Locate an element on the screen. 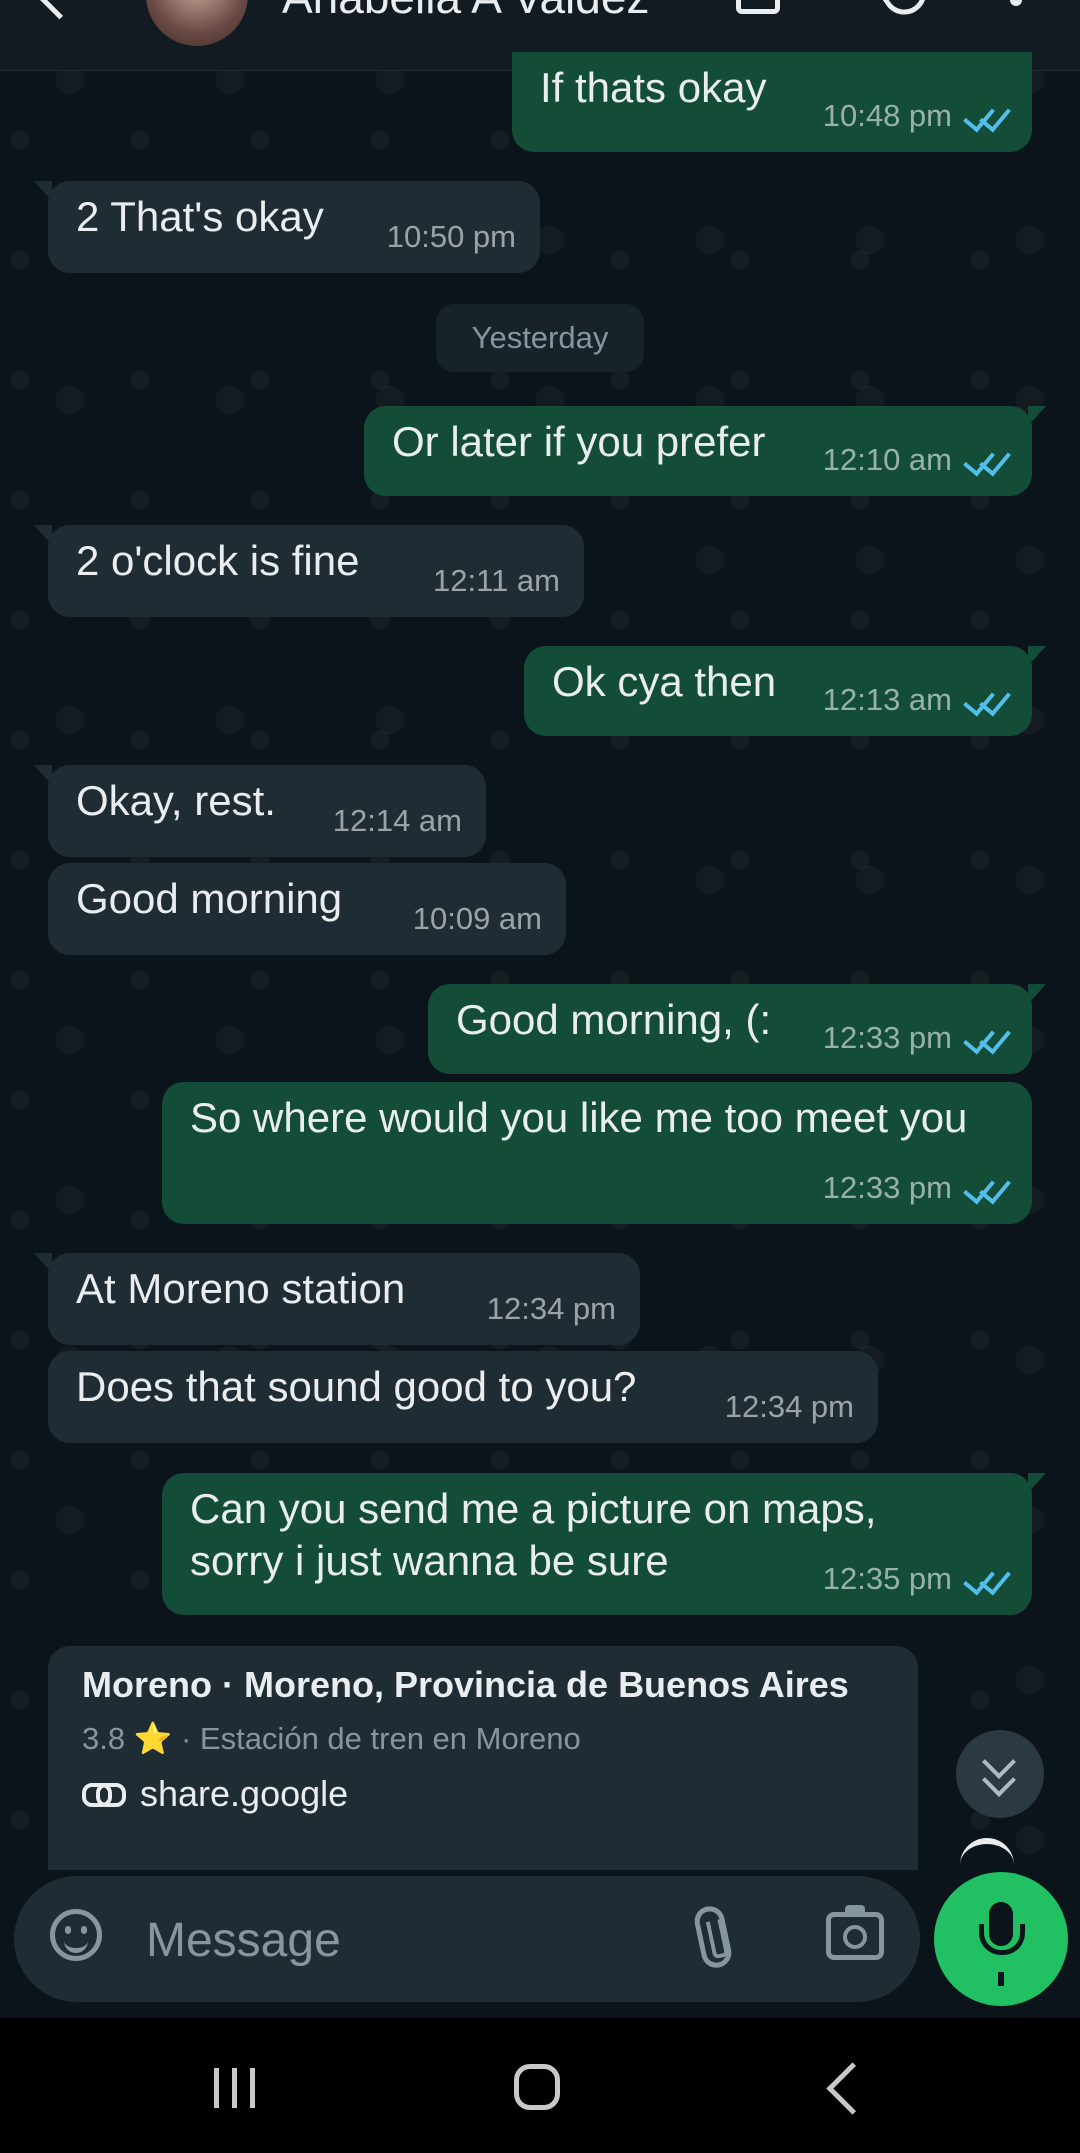  message-incoming: Okay, rest. 12:14 am is located at coordinates (260, 811).